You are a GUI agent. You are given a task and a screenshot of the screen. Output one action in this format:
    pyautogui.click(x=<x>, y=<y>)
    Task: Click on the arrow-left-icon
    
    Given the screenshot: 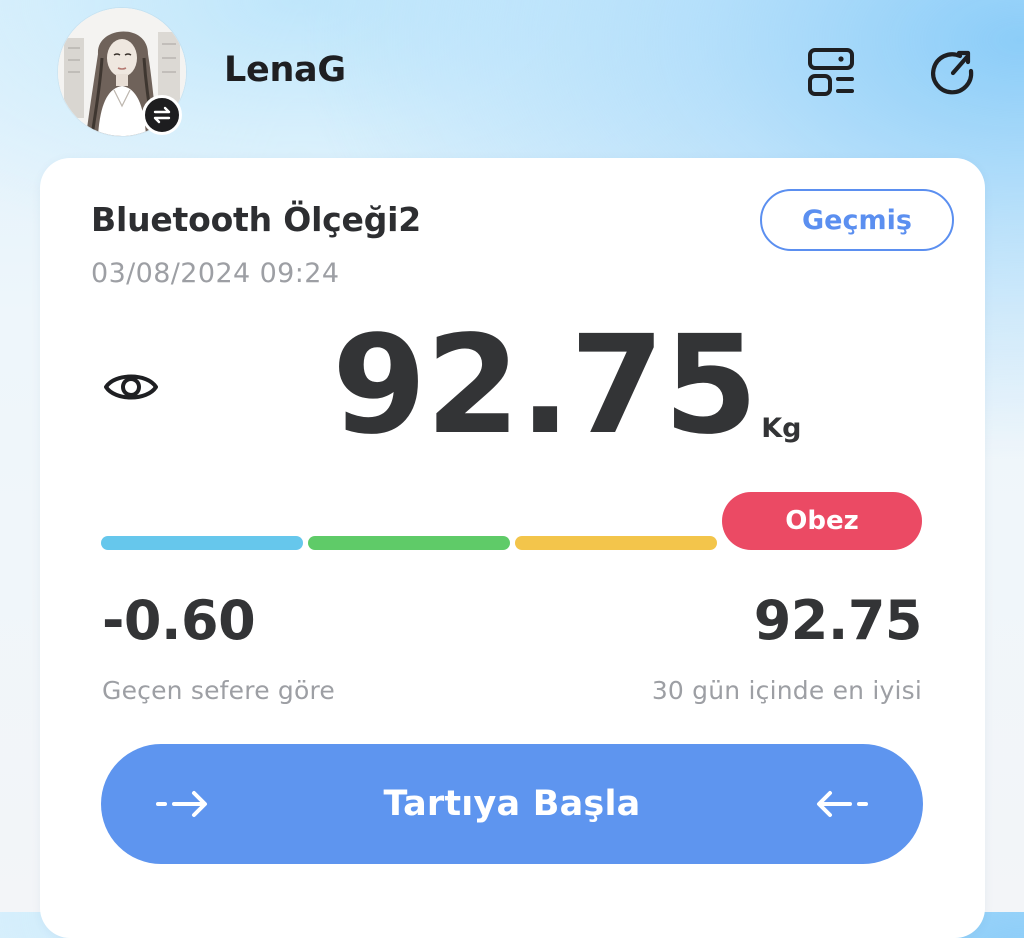 What is the action you would take?
    pyautogui.click(x=842, y=804)
    